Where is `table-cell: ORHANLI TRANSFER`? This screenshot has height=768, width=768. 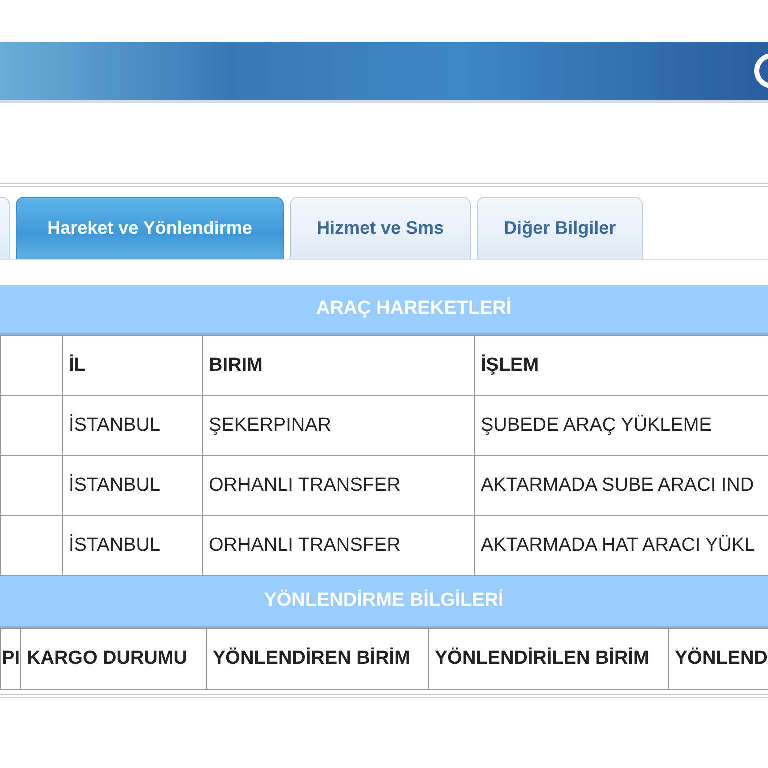 table-cell: ORHANLI TRANSFER is located at coordinates (338, 486).